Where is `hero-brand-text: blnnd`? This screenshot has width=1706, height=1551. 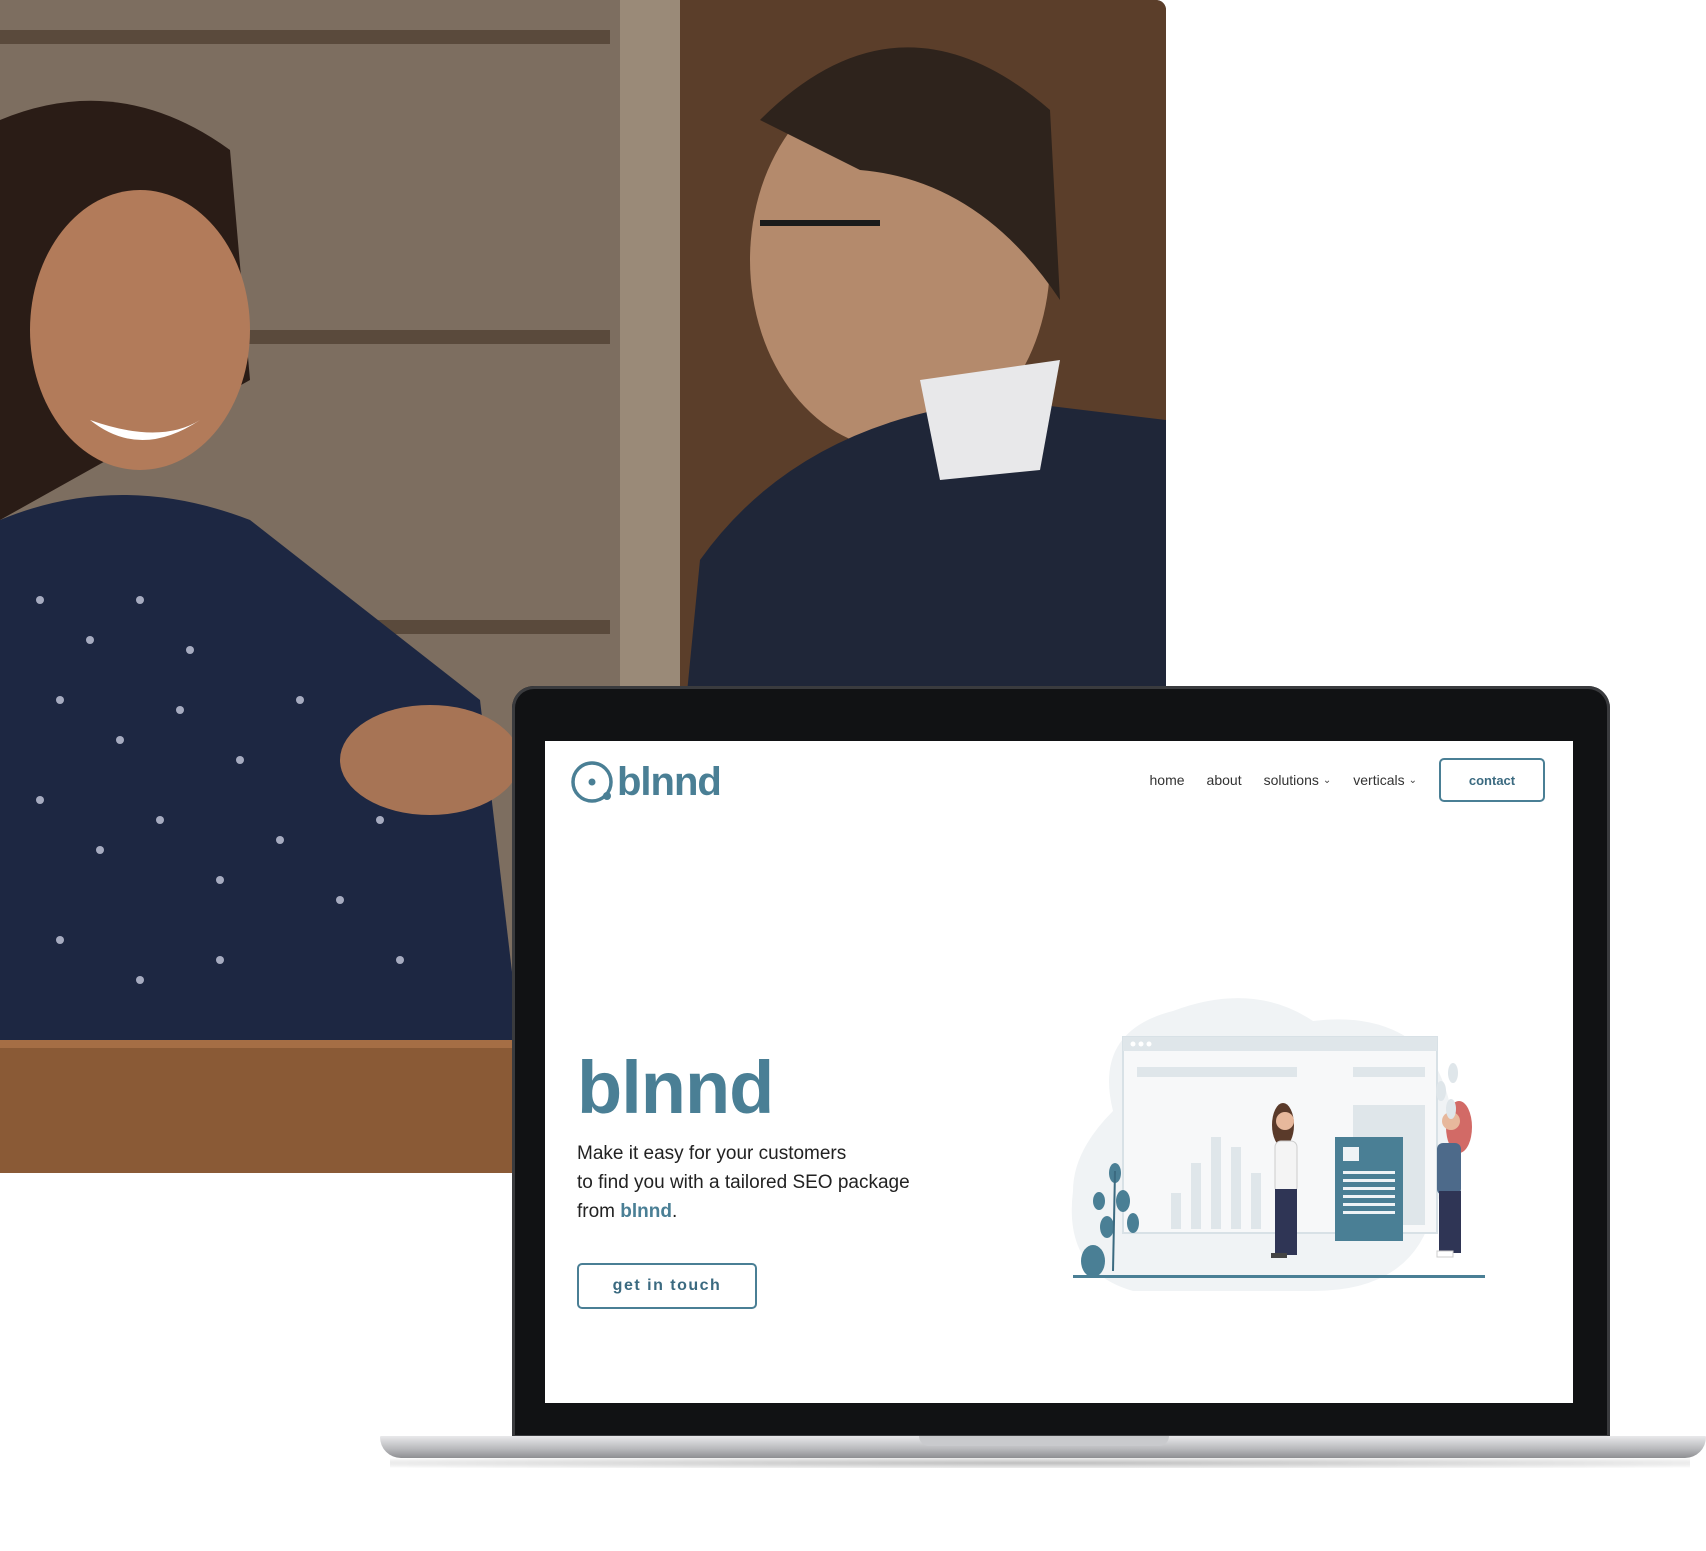
hero-brand-text: blnnd is located at coordinates (646, 1211).